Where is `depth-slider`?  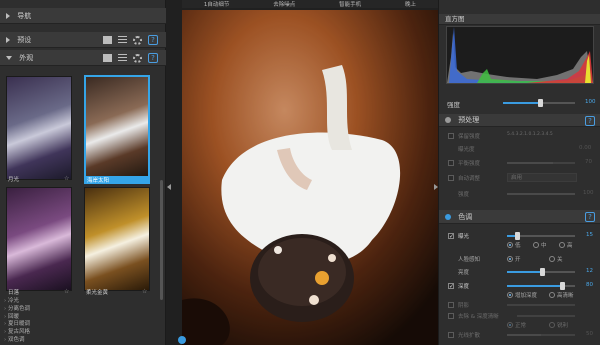
depth-slider is located at coordinates (541, 286).